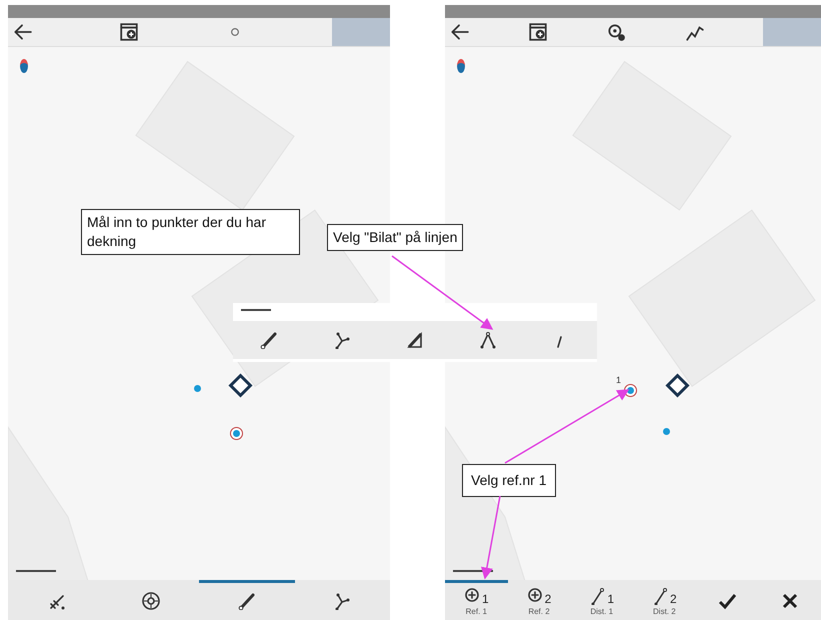 This screenshot has width=821, height=620. I want to click on checkmark-icon, so click(727, 601).